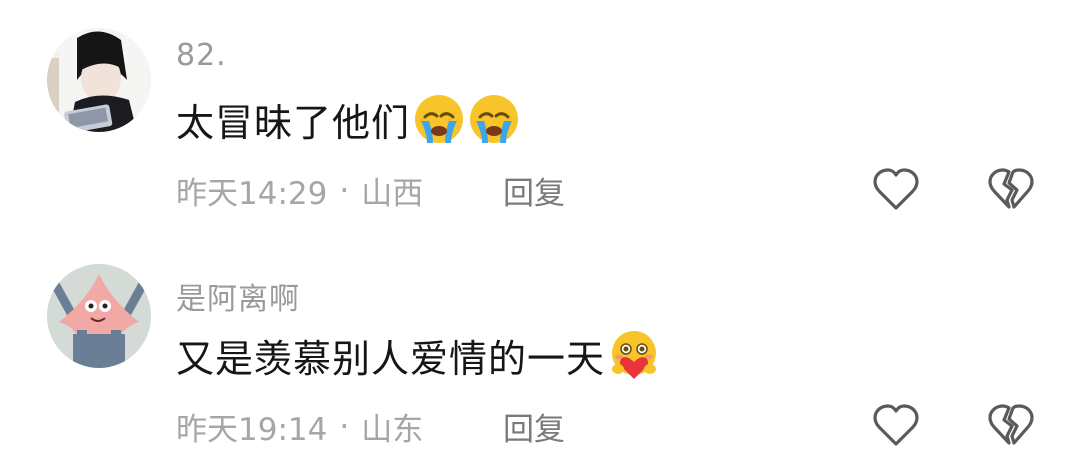  Describe the element at coordinates (391, 358) in the screenshot. I see `comment-text: 又是羡慕别人爱情的一天` at that location.